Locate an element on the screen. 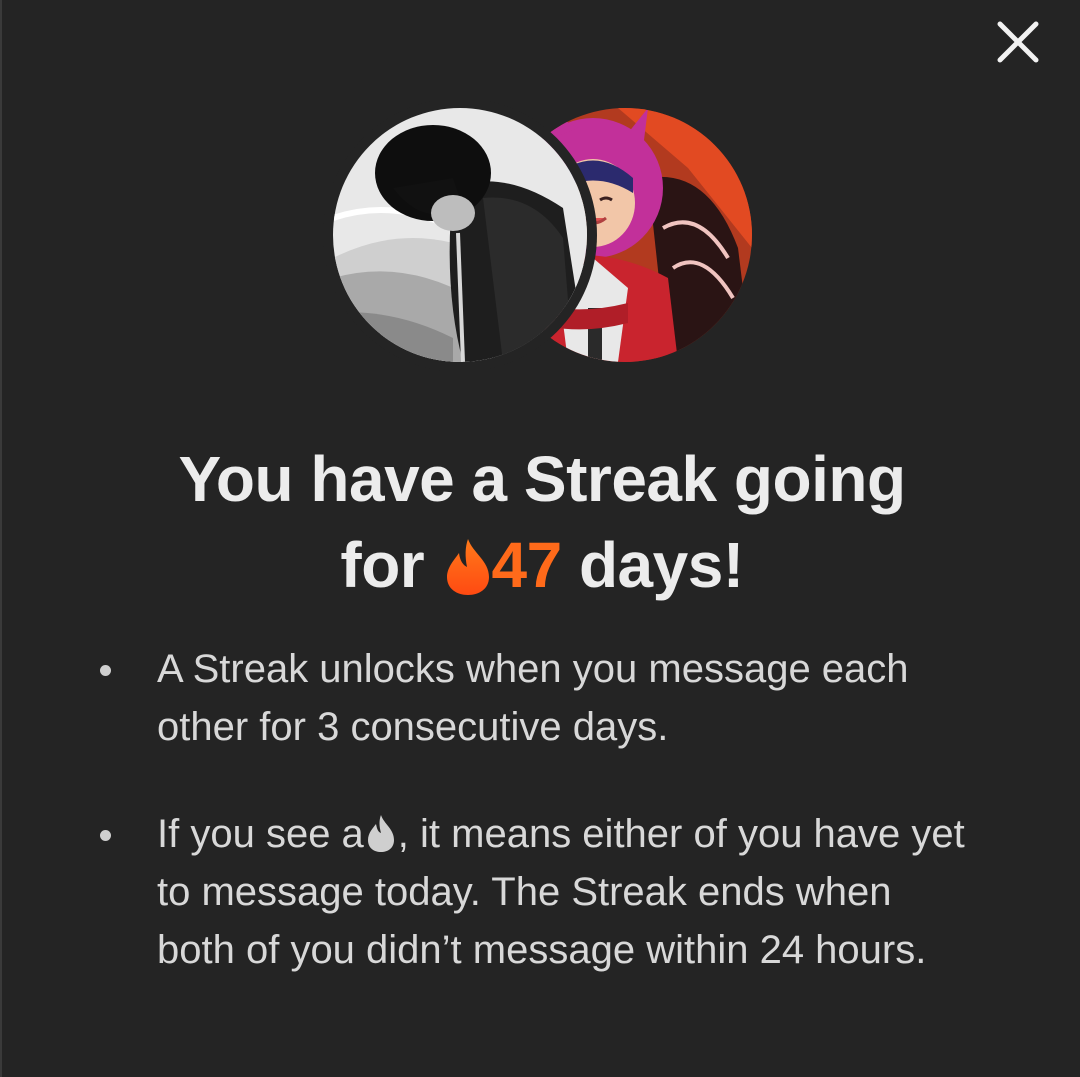 The width and height of the screenshot is (1080, 1077). close-icon is located at coordinates (1018, 42).